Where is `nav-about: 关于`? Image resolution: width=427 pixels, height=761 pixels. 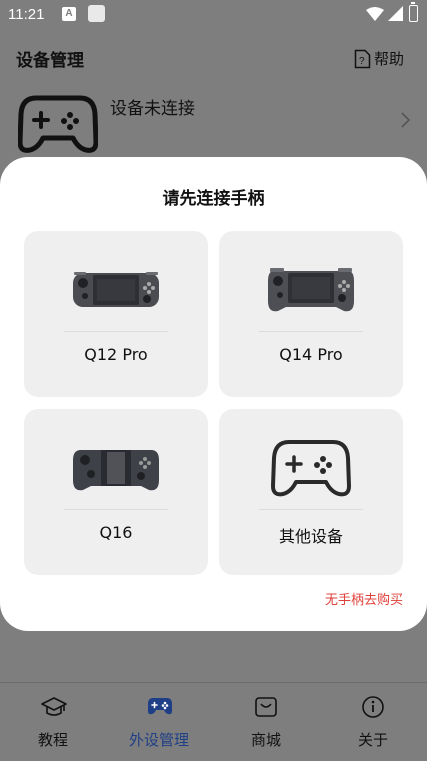 nav-about: 关于 is located at coordinates (373, 722).